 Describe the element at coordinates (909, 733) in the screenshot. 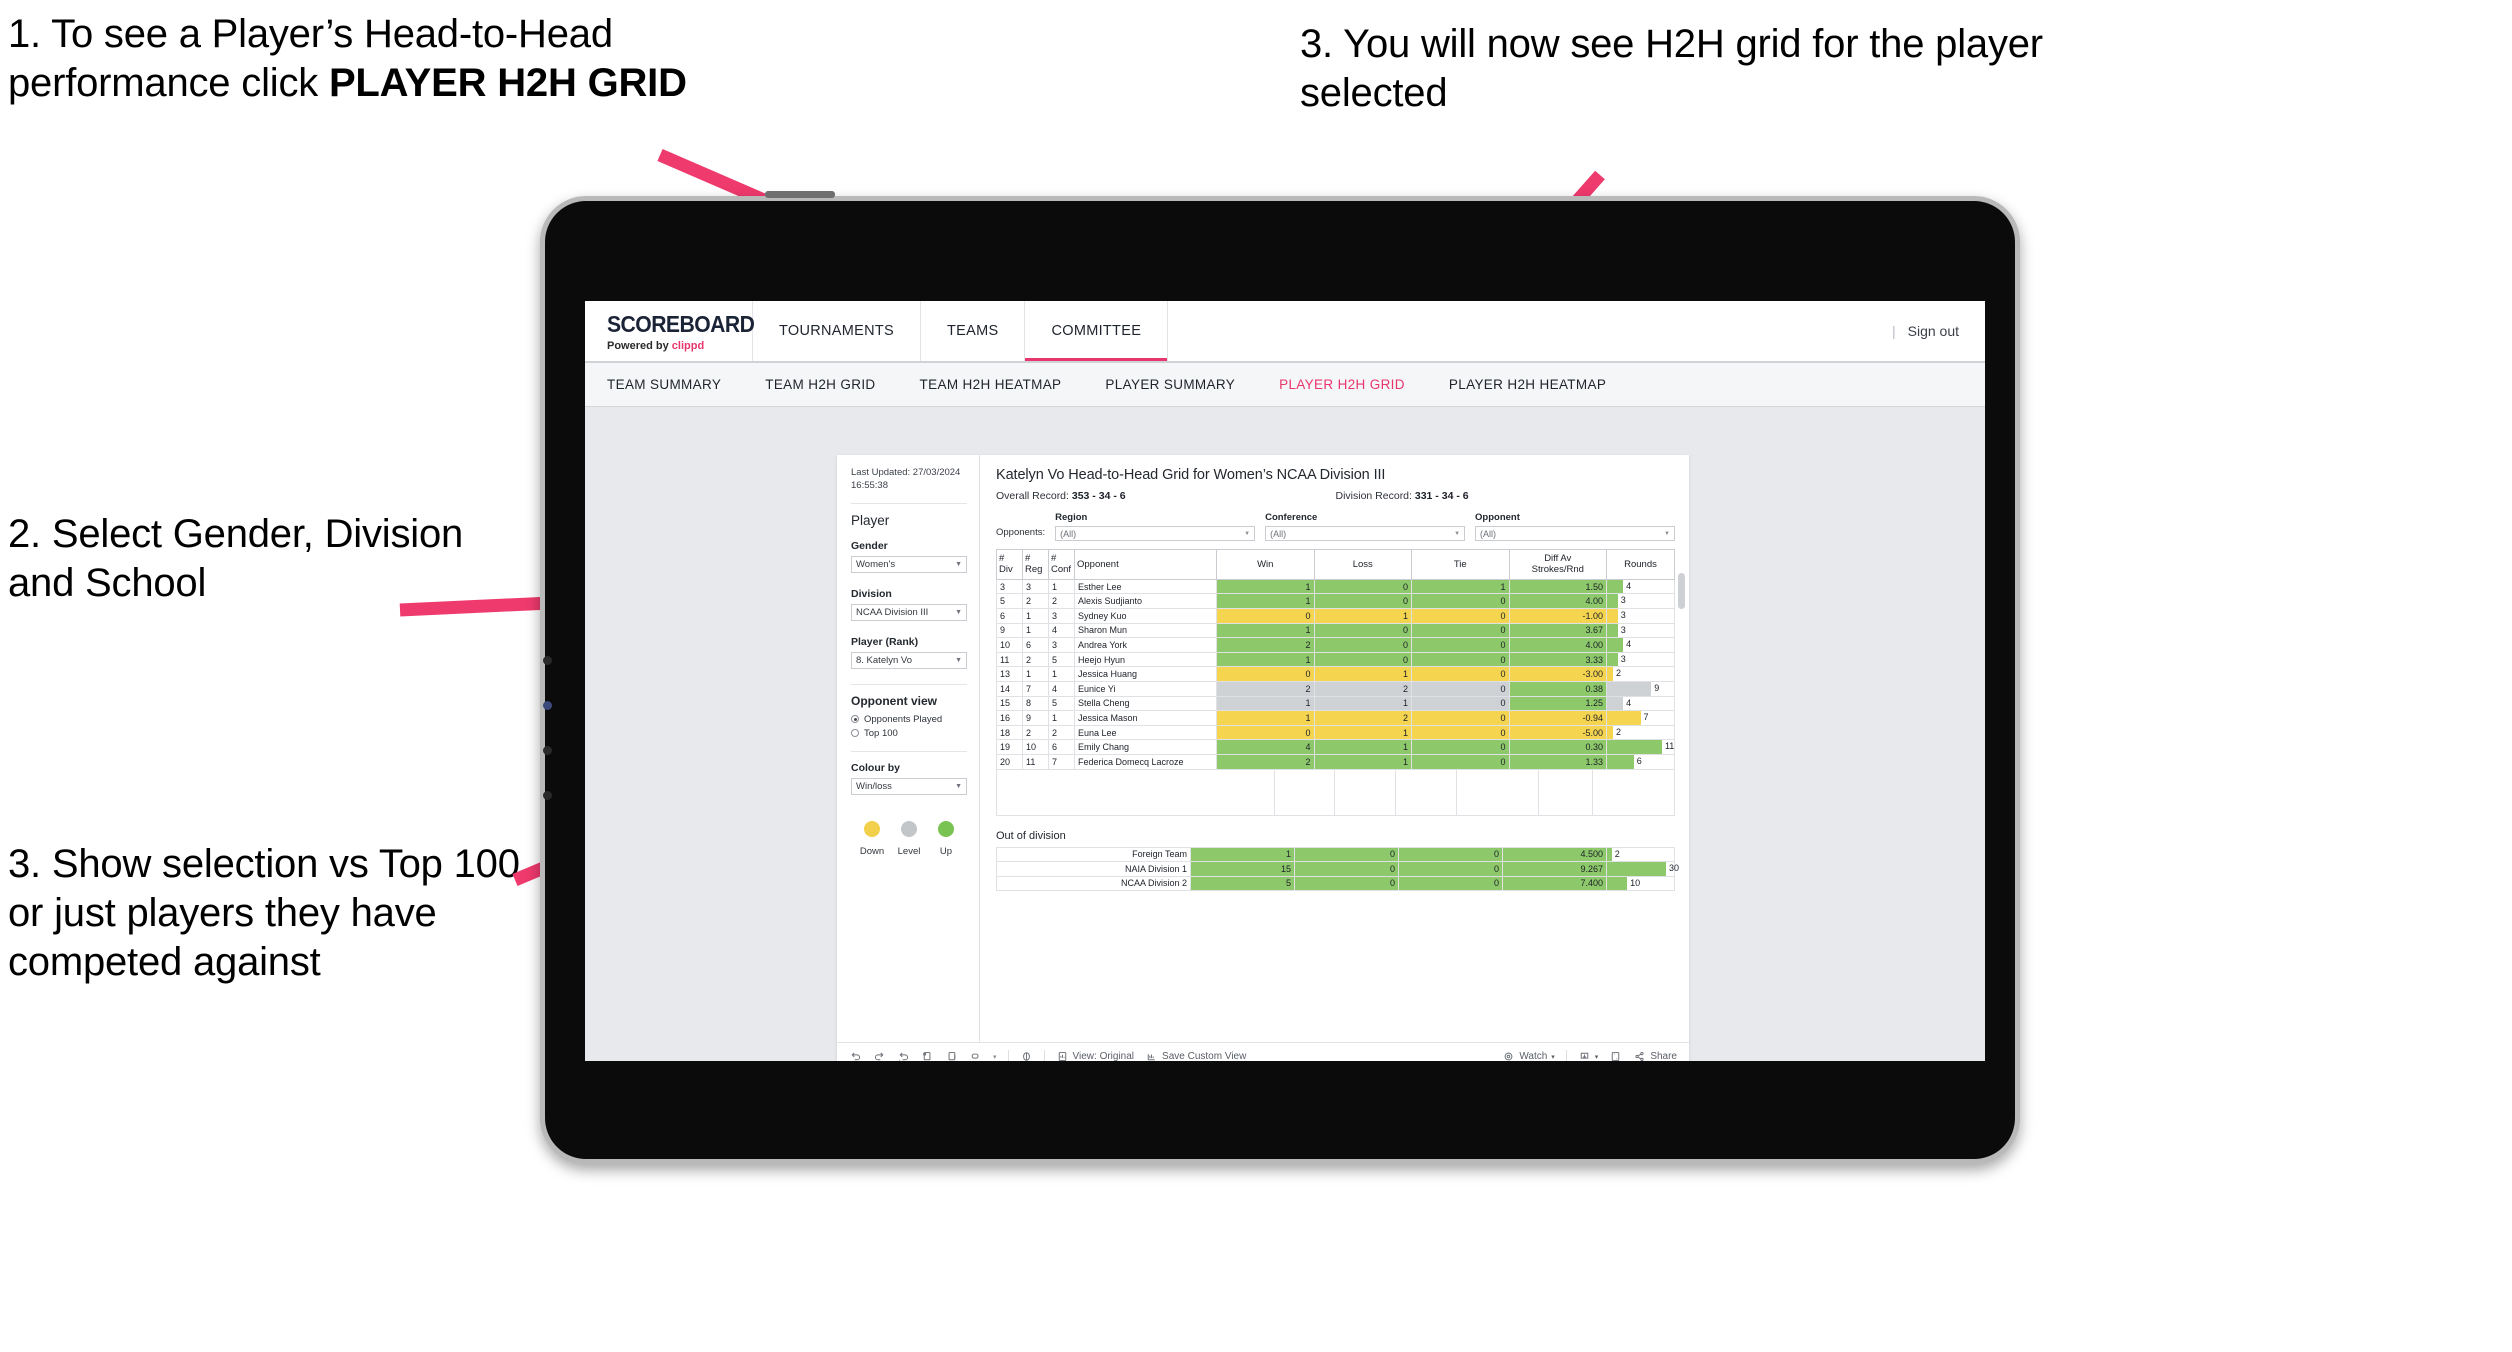

I see `radio-top-100: Top 100` at that location.